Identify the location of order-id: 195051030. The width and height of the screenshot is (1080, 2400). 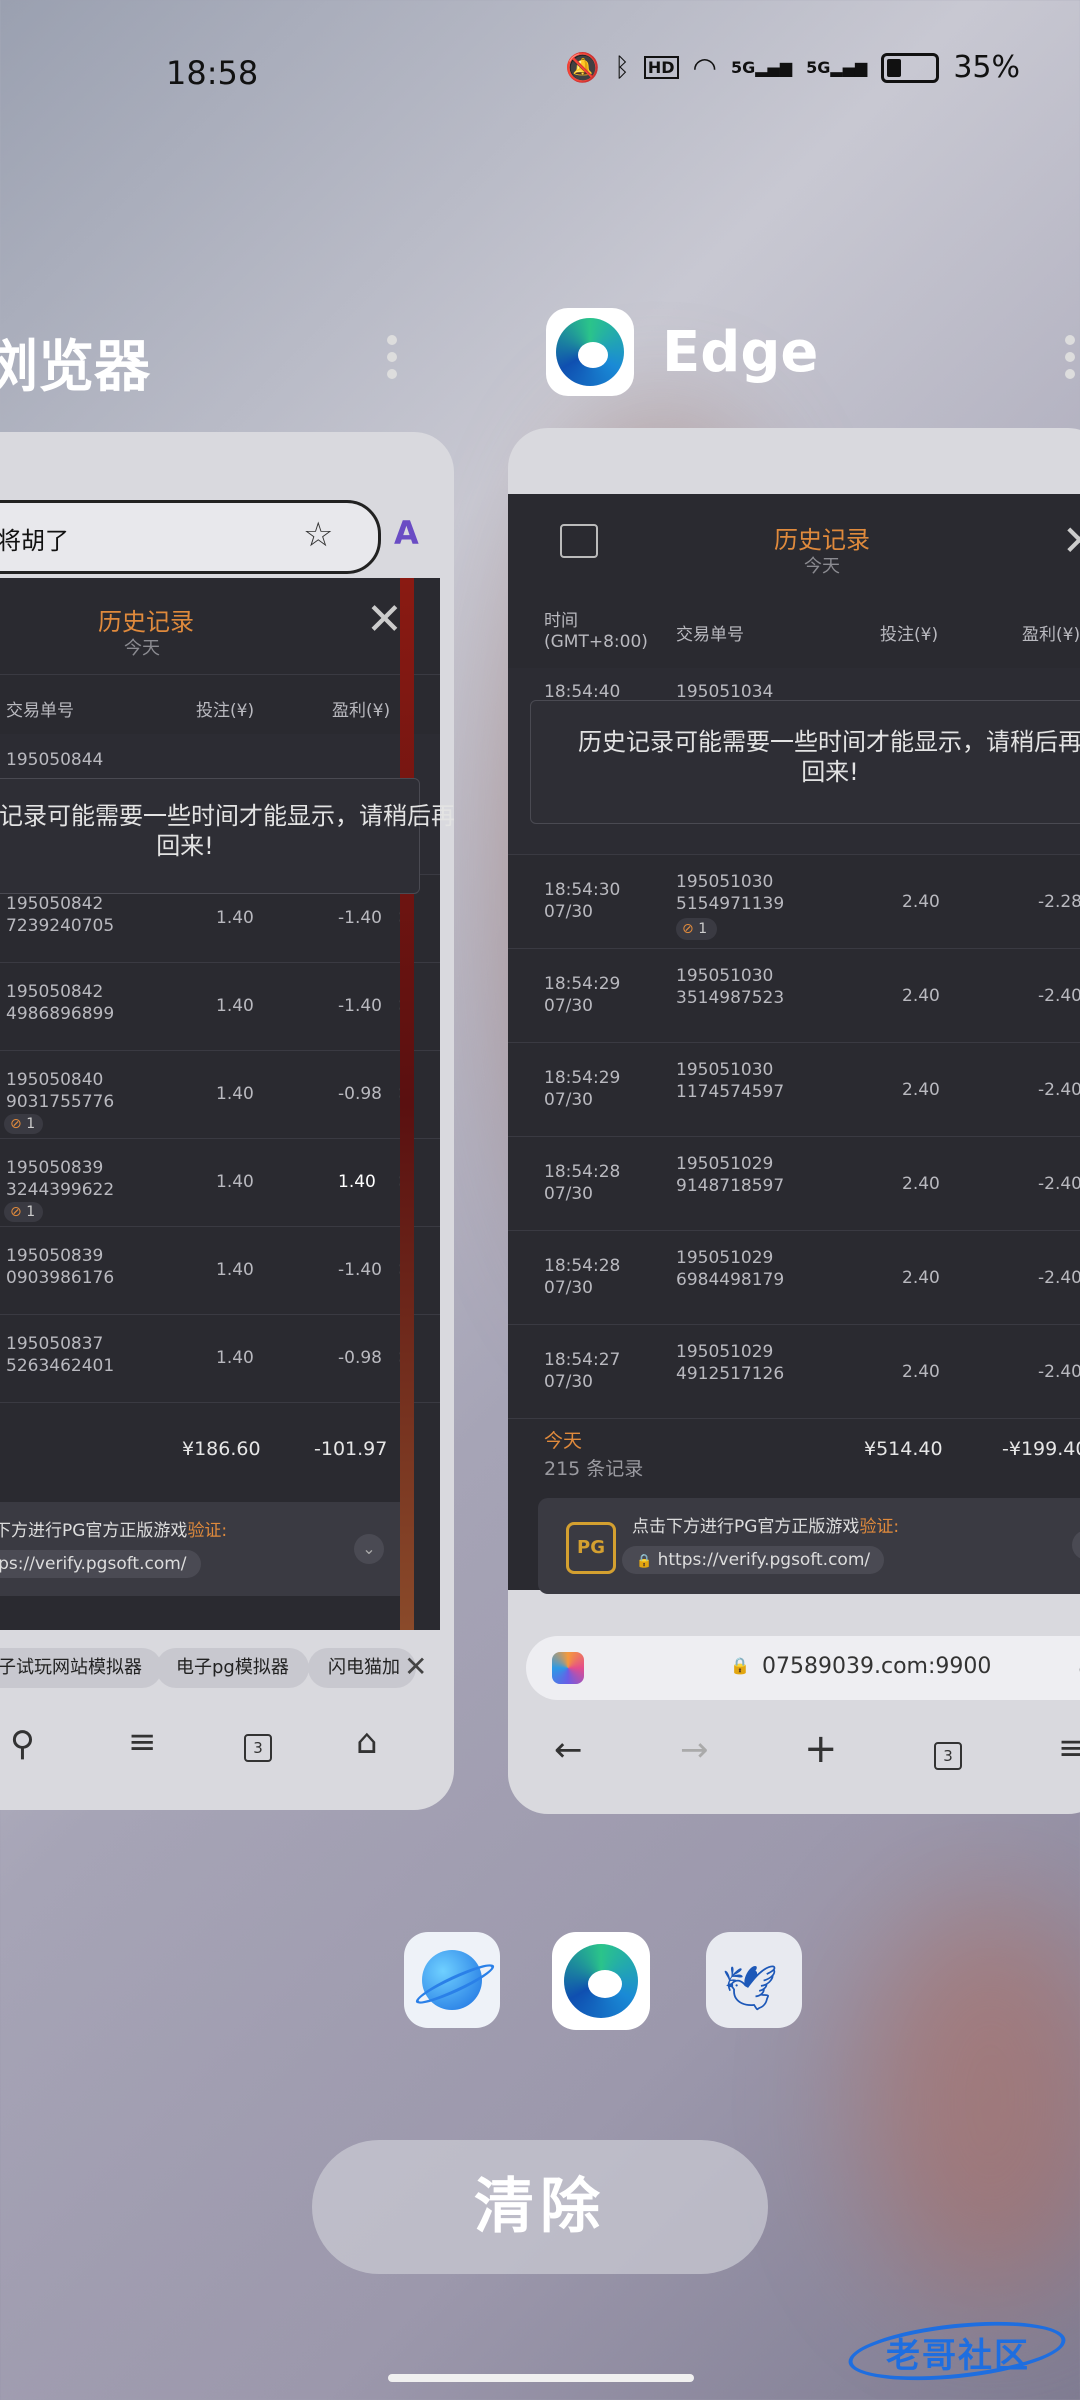
(725, 882).